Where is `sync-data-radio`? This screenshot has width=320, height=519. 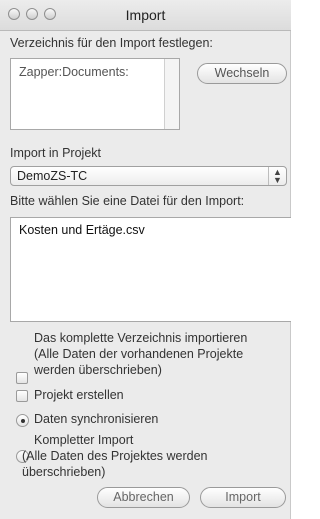 sync-data-radio is located at coordinates (22, 420).